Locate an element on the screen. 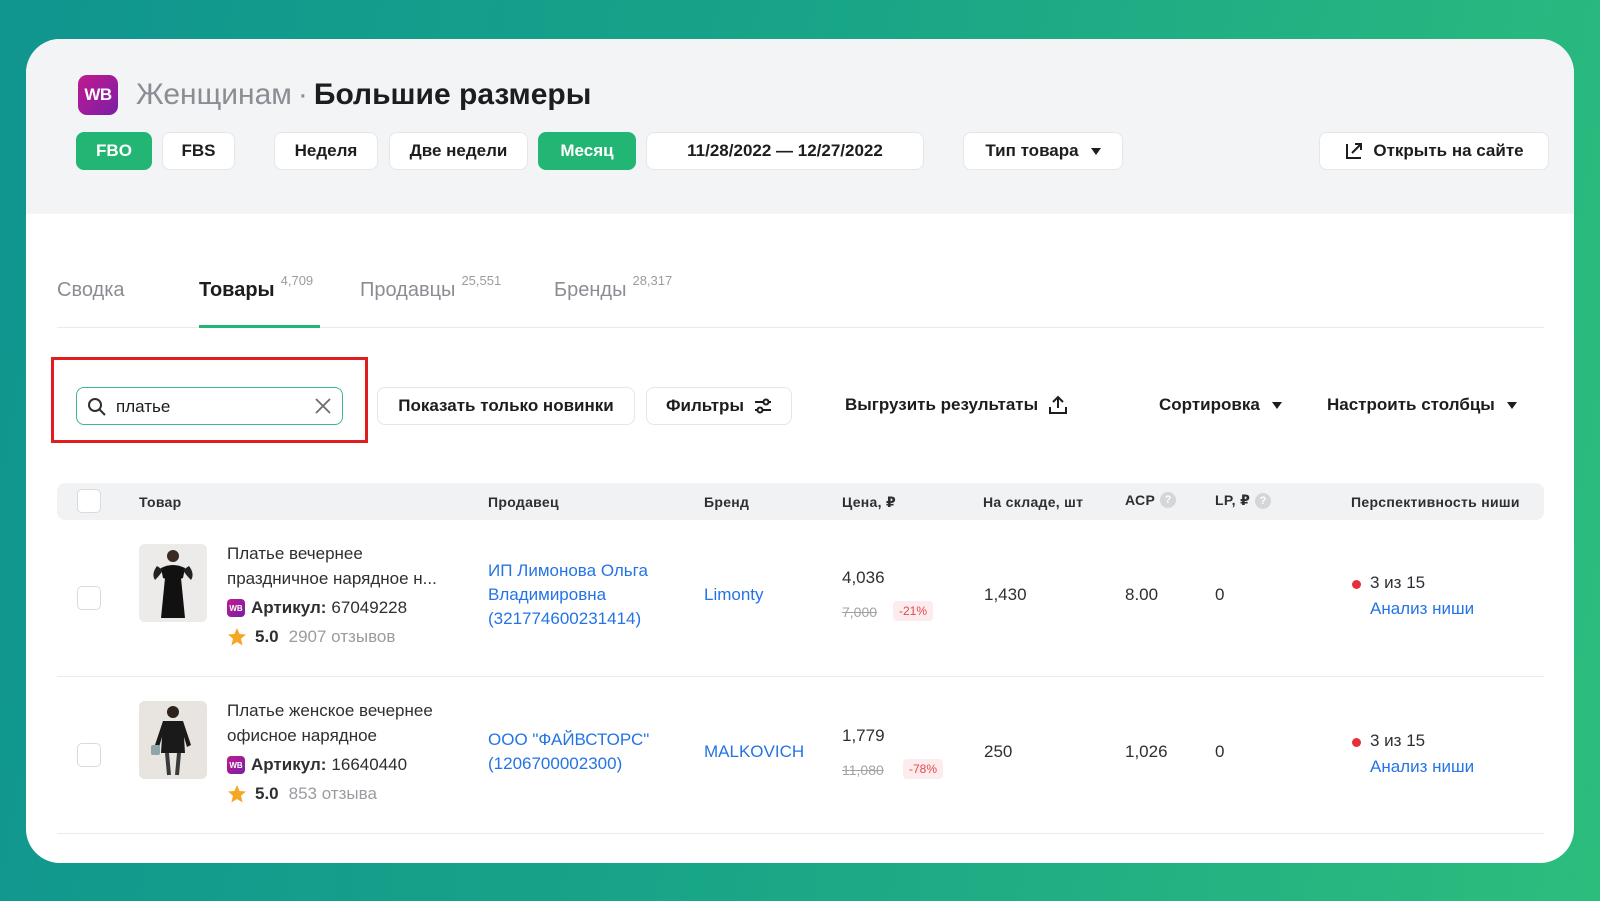 This screenshot has width=1600, height=901. show-new-only-button: Показать только новинки is located at coordinates (506, 406).